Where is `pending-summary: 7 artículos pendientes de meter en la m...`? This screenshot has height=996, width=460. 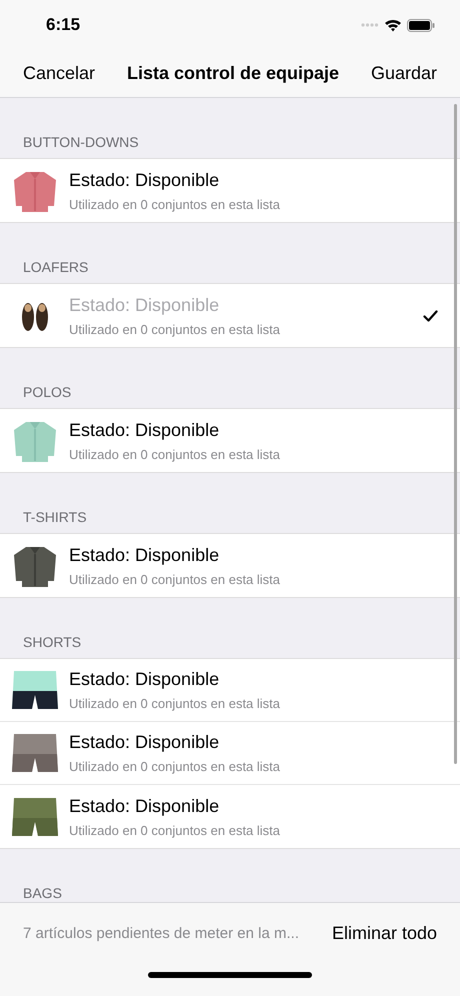
pending-summary: 7 artículos pendientes de meter en la m... is located at coordinates (161, 933).